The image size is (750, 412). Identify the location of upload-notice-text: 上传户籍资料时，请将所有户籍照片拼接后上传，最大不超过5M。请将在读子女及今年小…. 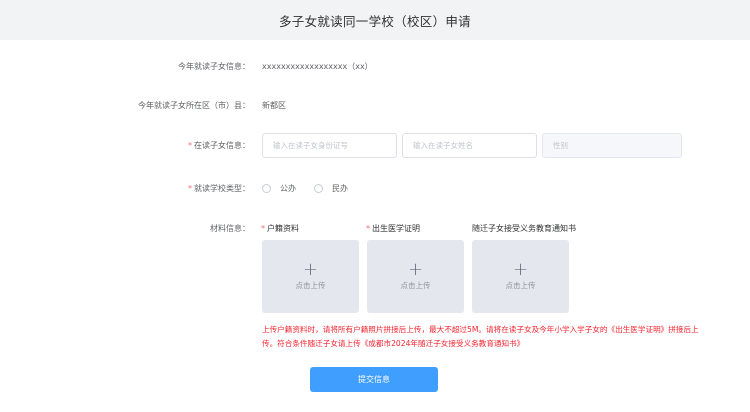
(480, 336).